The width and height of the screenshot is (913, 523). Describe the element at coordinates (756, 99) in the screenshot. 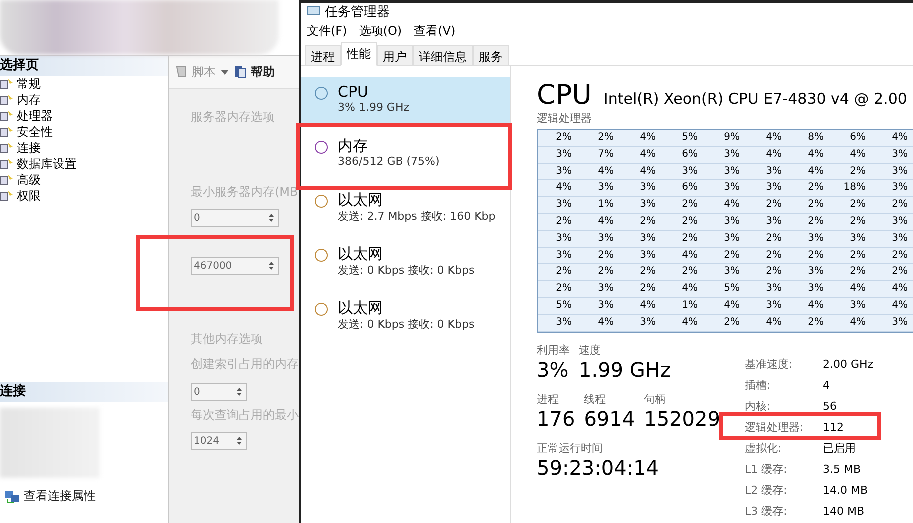

I see `cpu-model: Intel(R) Xeon(R) CPU E7-4830 v4 @ 2.00` at that location.